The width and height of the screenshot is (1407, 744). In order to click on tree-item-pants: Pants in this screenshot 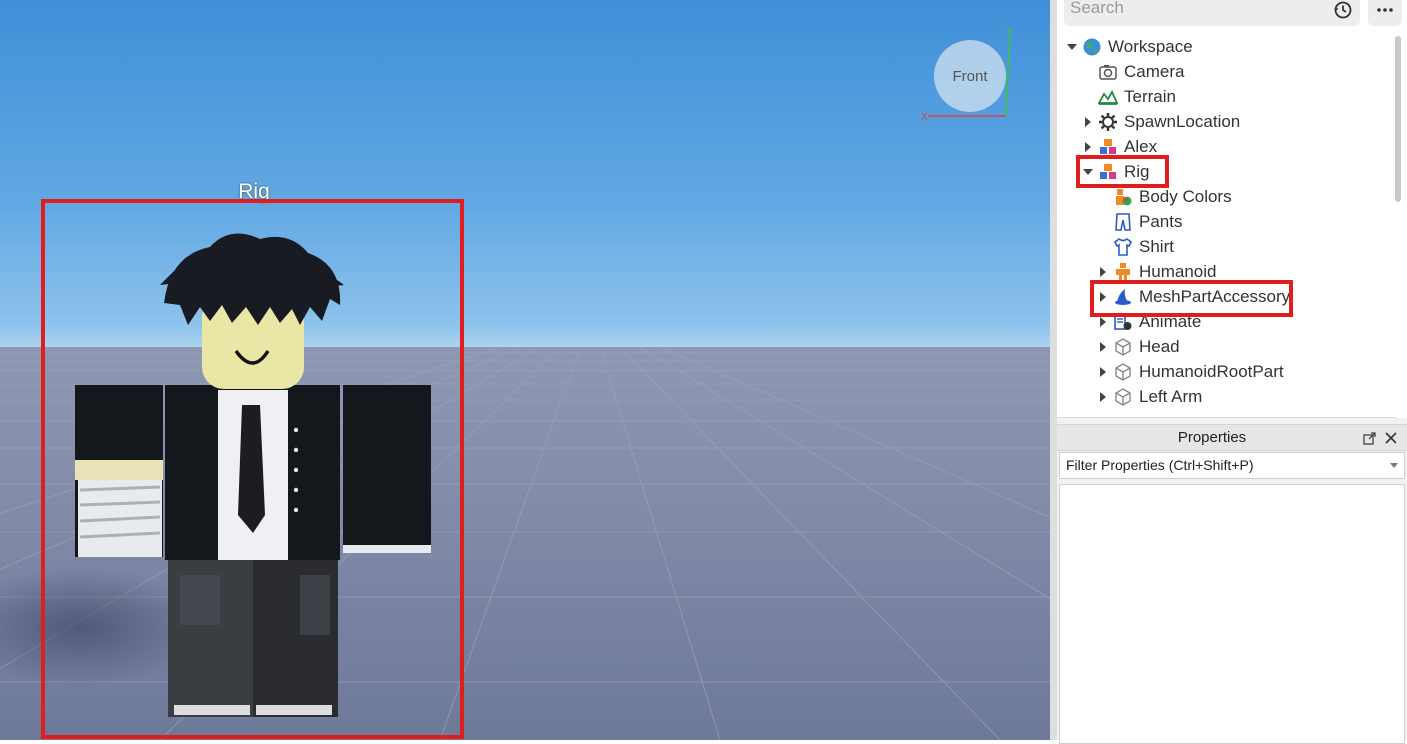, I will do `click(1139, 221)`.